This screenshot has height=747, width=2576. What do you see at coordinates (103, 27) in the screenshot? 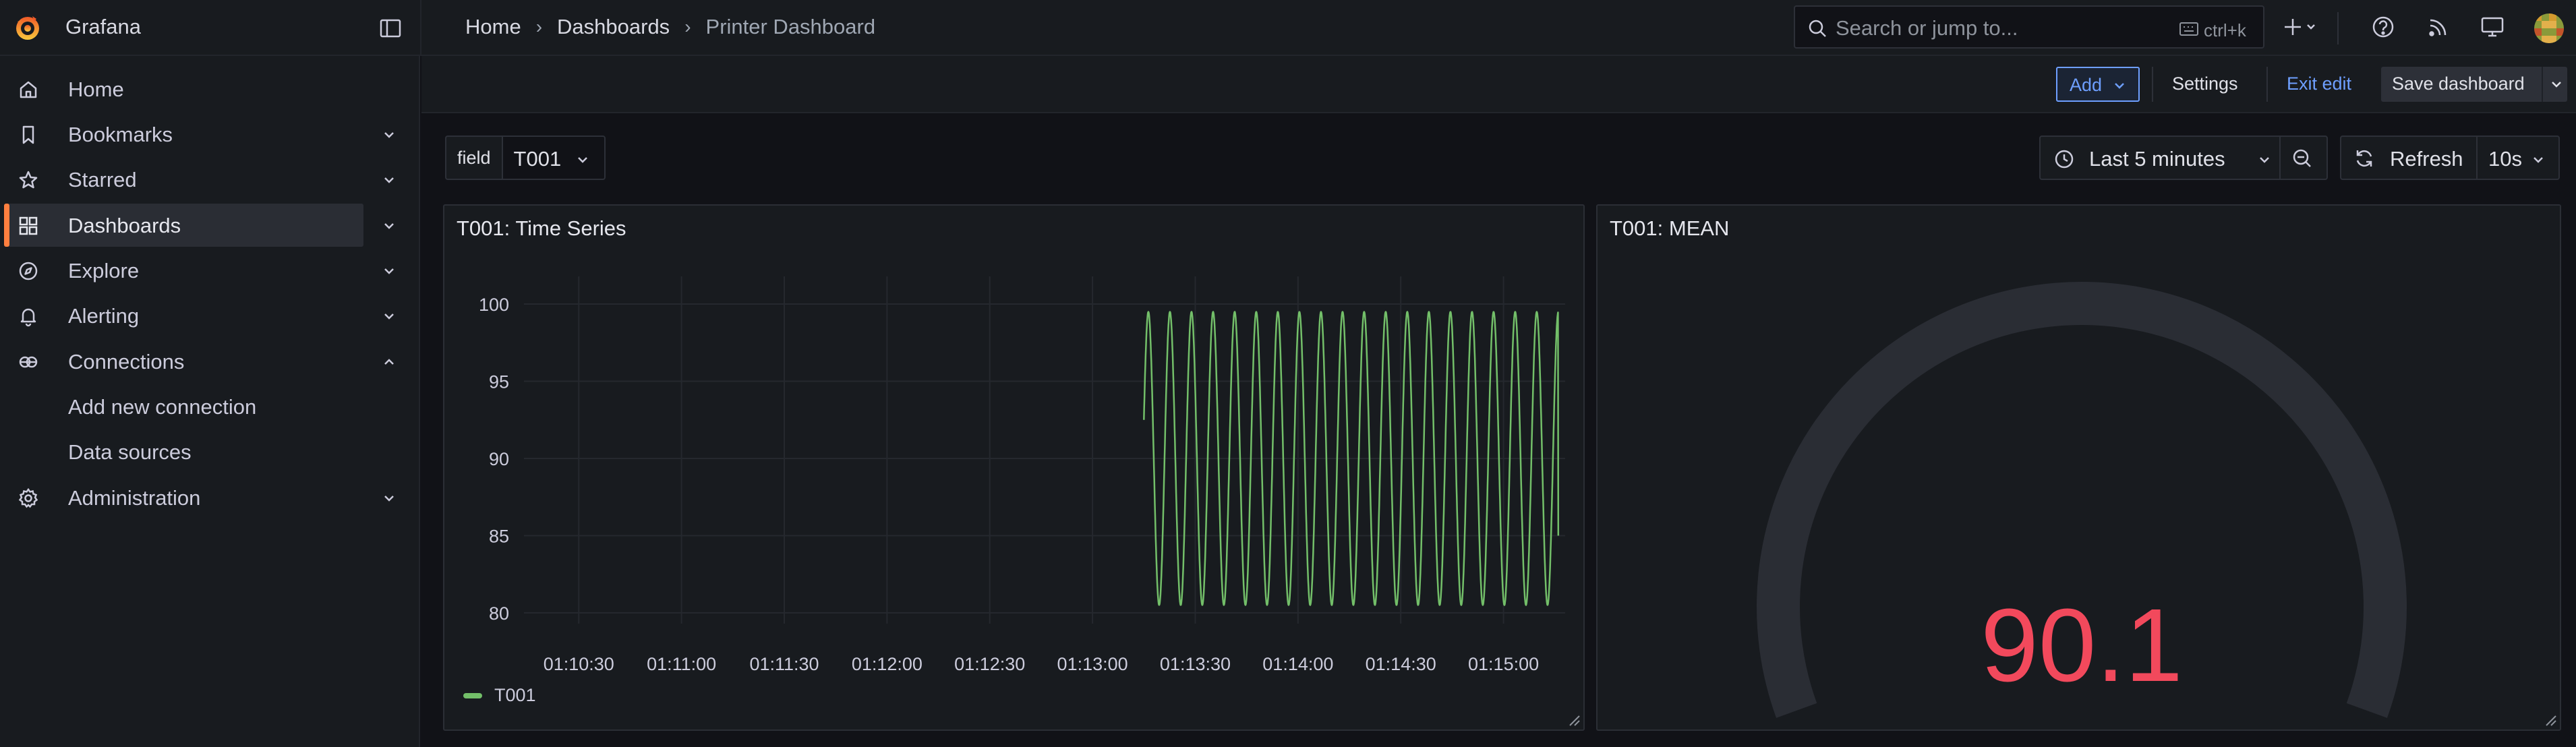
I see `app-name: Grafana` at bounding box center [103, 27].